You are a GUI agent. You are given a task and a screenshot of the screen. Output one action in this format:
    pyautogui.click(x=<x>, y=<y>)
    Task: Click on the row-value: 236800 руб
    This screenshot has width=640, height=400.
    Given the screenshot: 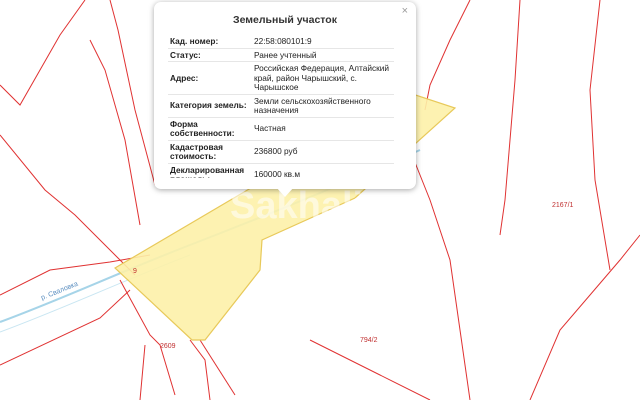 What is the action you would take?
    pyautogui.click(x=323, y=152)
    